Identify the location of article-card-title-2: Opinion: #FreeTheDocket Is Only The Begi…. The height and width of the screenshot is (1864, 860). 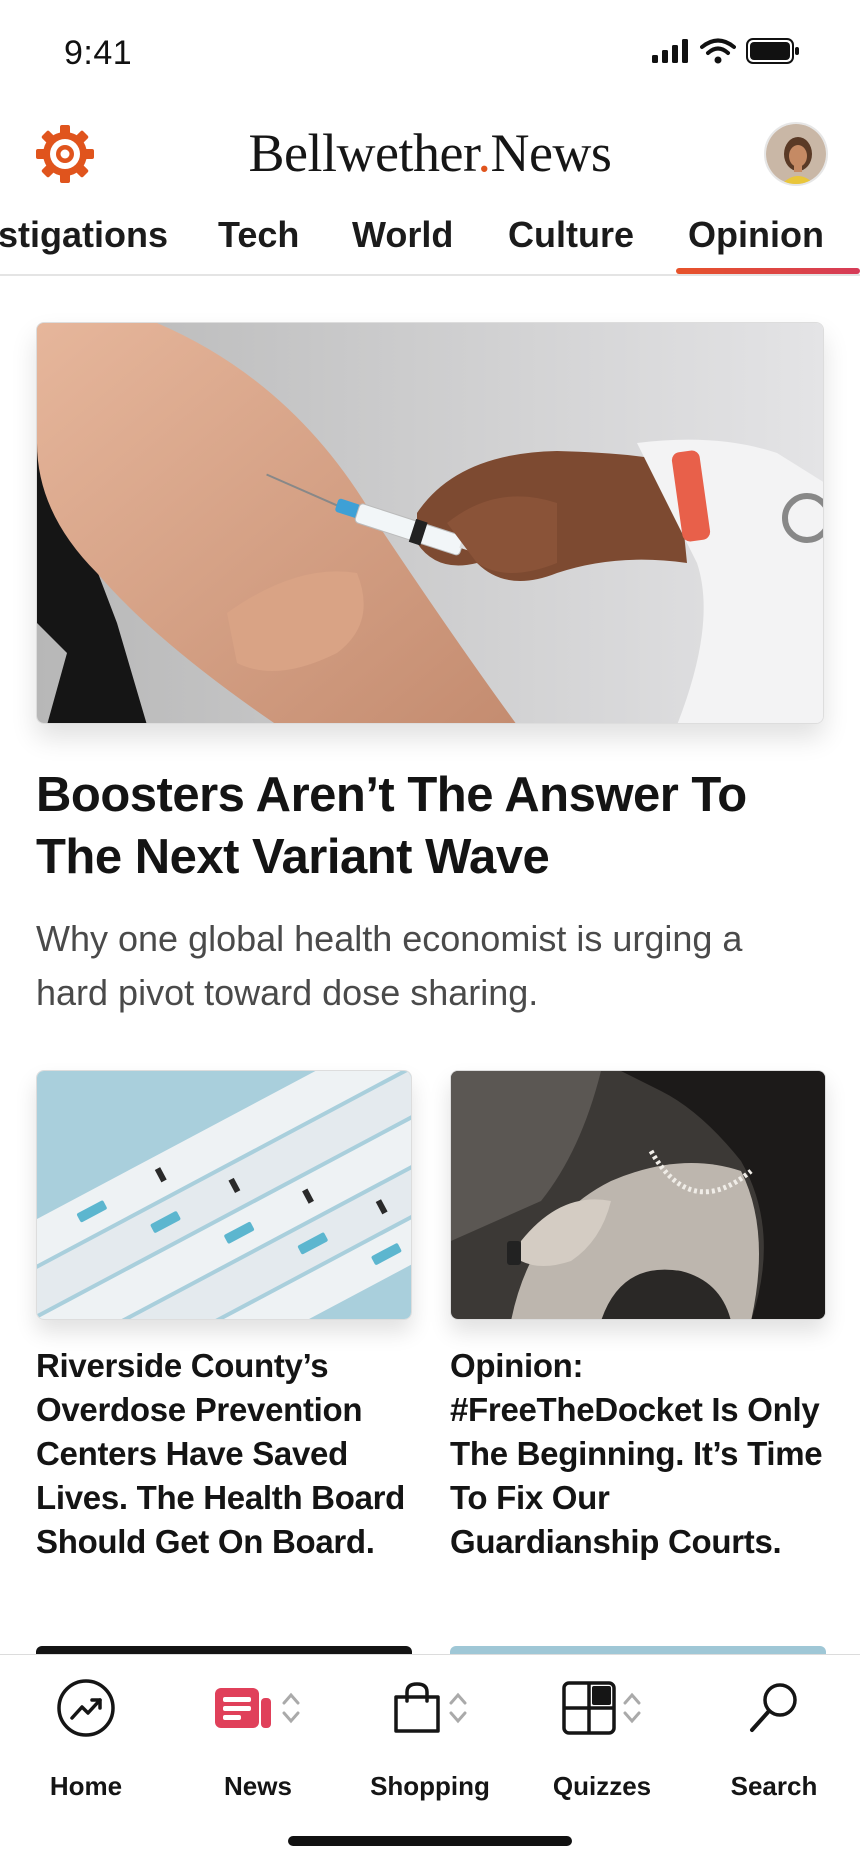
(638, 1454).